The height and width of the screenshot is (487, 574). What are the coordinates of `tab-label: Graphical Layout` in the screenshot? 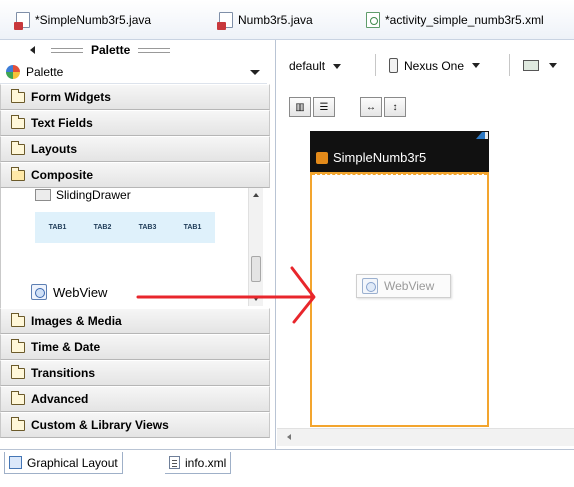 It's located at (72, 462).